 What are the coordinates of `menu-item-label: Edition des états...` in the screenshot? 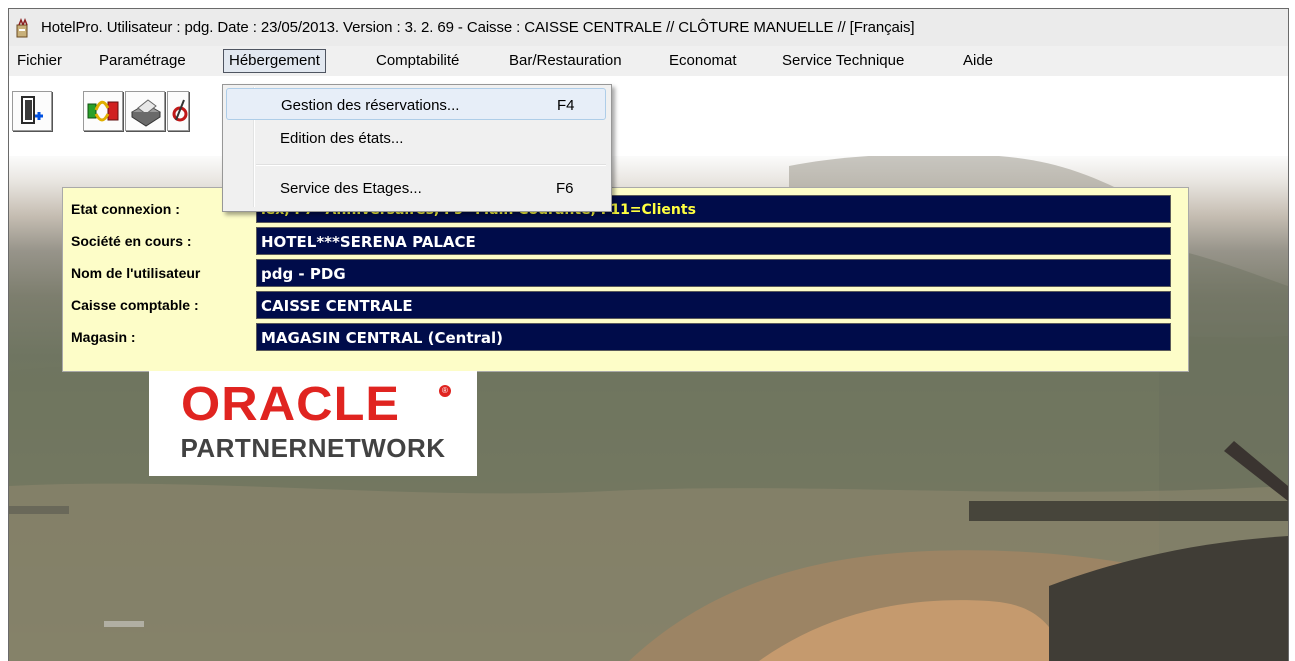 It's located at (342, 138).